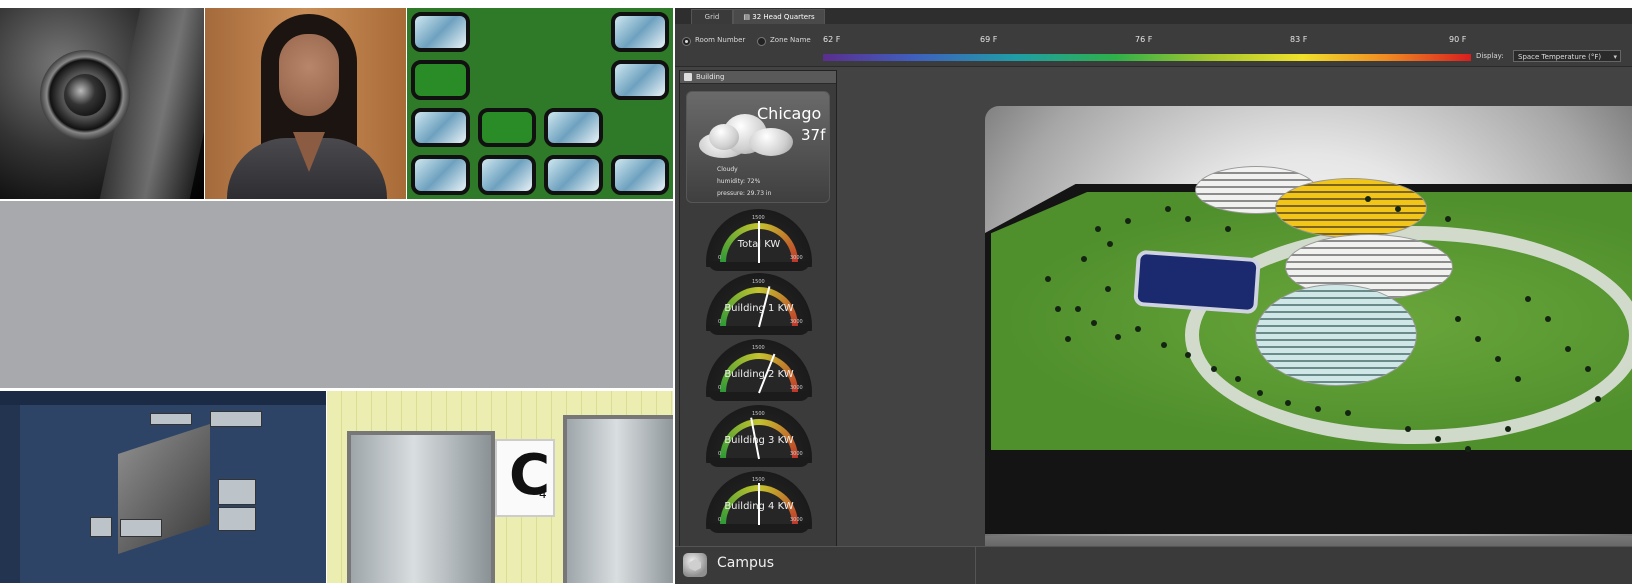 This screenshot has height=584, width=1632. I want to click on zone-name-label: Zone Name, so click(790, 40).